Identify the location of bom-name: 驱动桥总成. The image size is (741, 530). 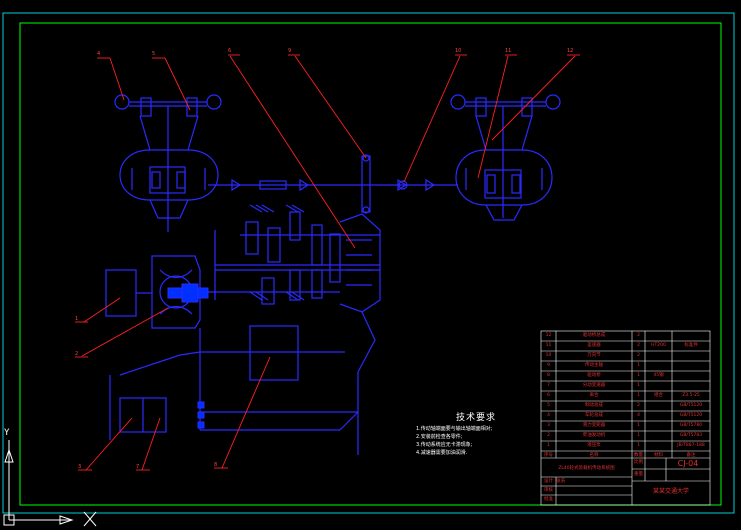
(594, 335).